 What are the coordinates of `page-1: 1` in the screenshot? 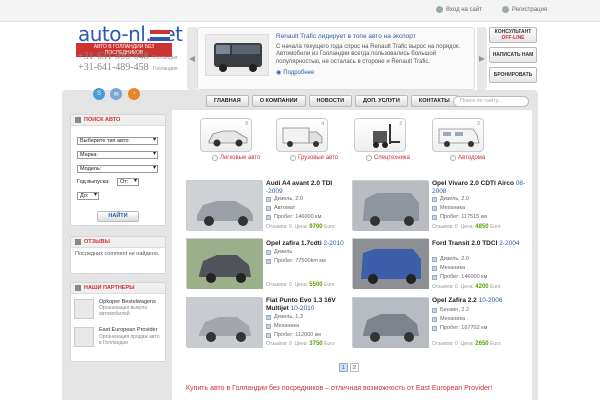 It's located at (343, 367).